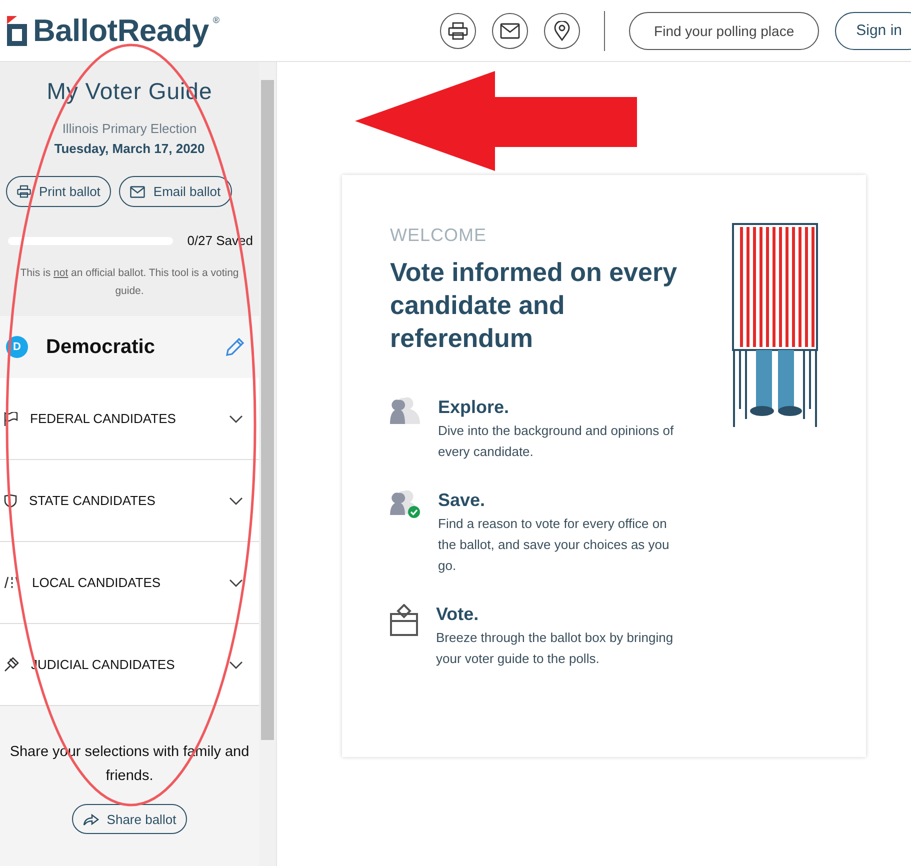 Image resolution: width=911 pixels, height=866 pixels. I want to click on step-text: Dive into the background and opinions of every candidate., so click(556, 441).